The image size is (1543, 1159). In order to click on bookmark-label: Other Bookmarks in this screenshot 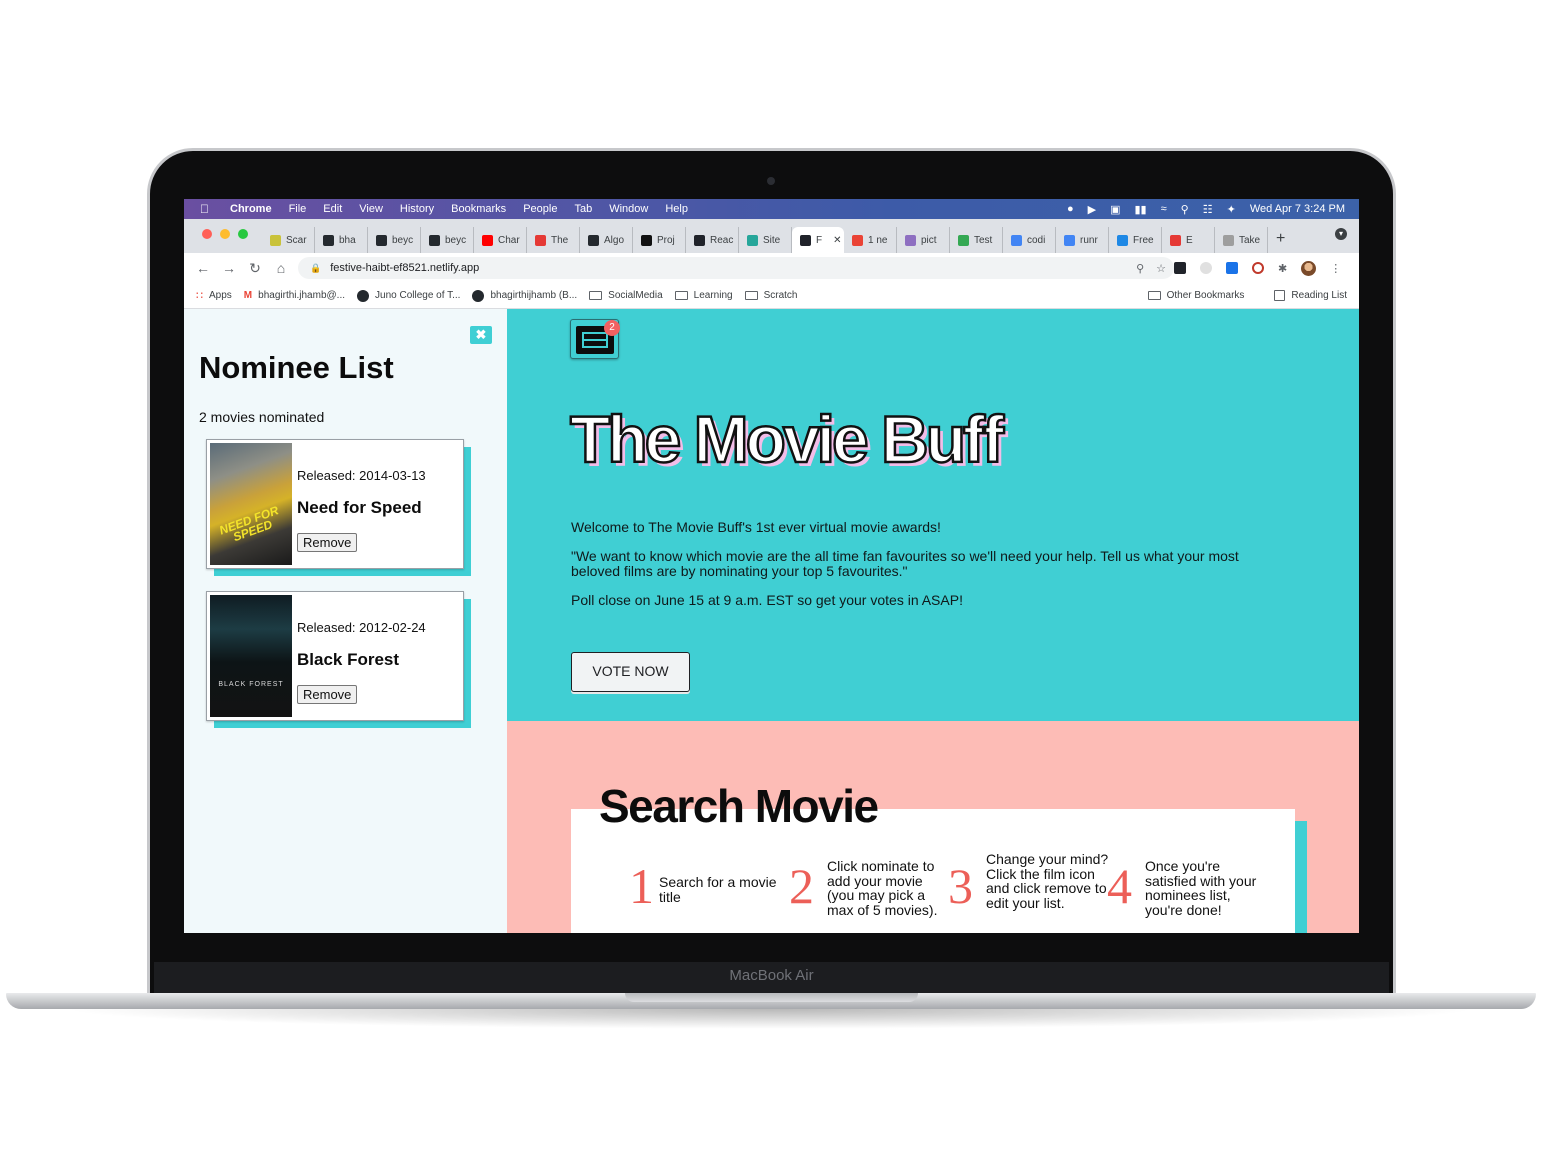, I will do `click(1205, 295)`.